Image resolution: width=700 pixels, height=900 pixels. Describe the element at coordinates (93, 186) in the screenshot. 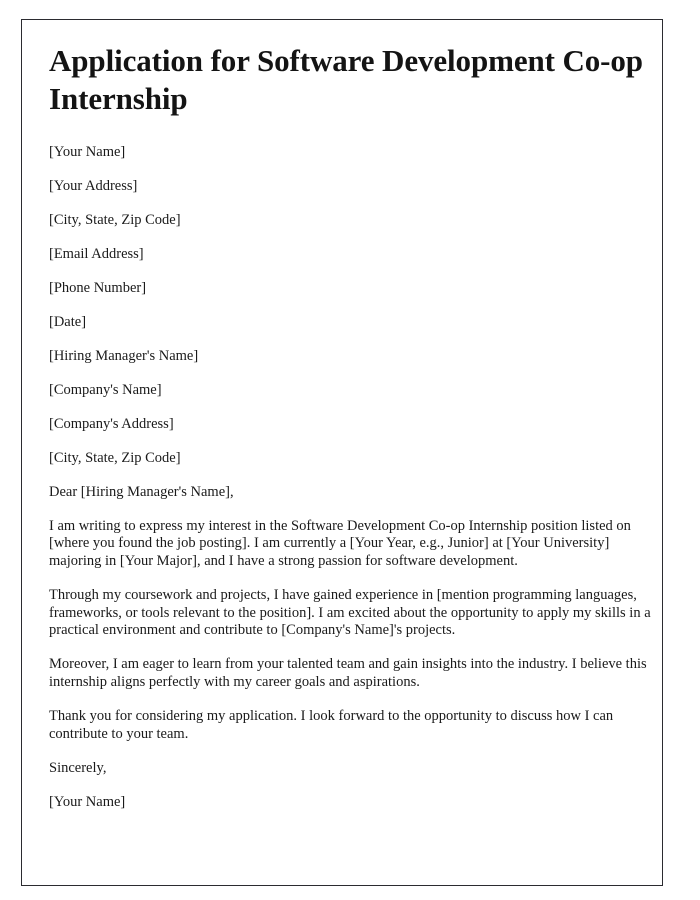

I see `sender-street-line: [Your Address]` at that location.